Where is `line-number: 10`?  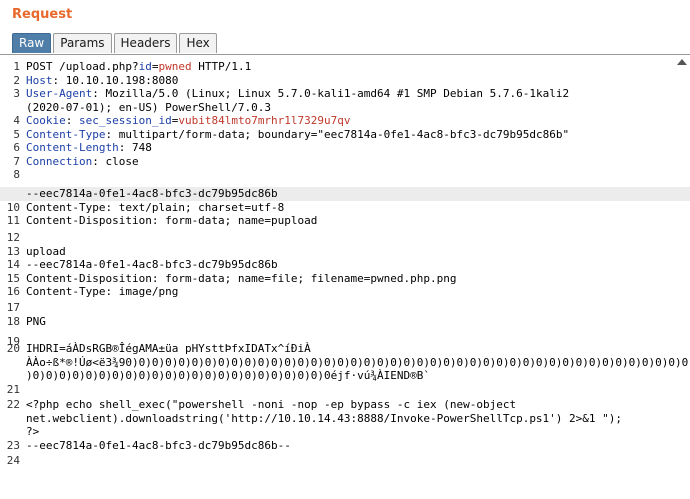 line-number: 10 is located at coordinates (13, 207).